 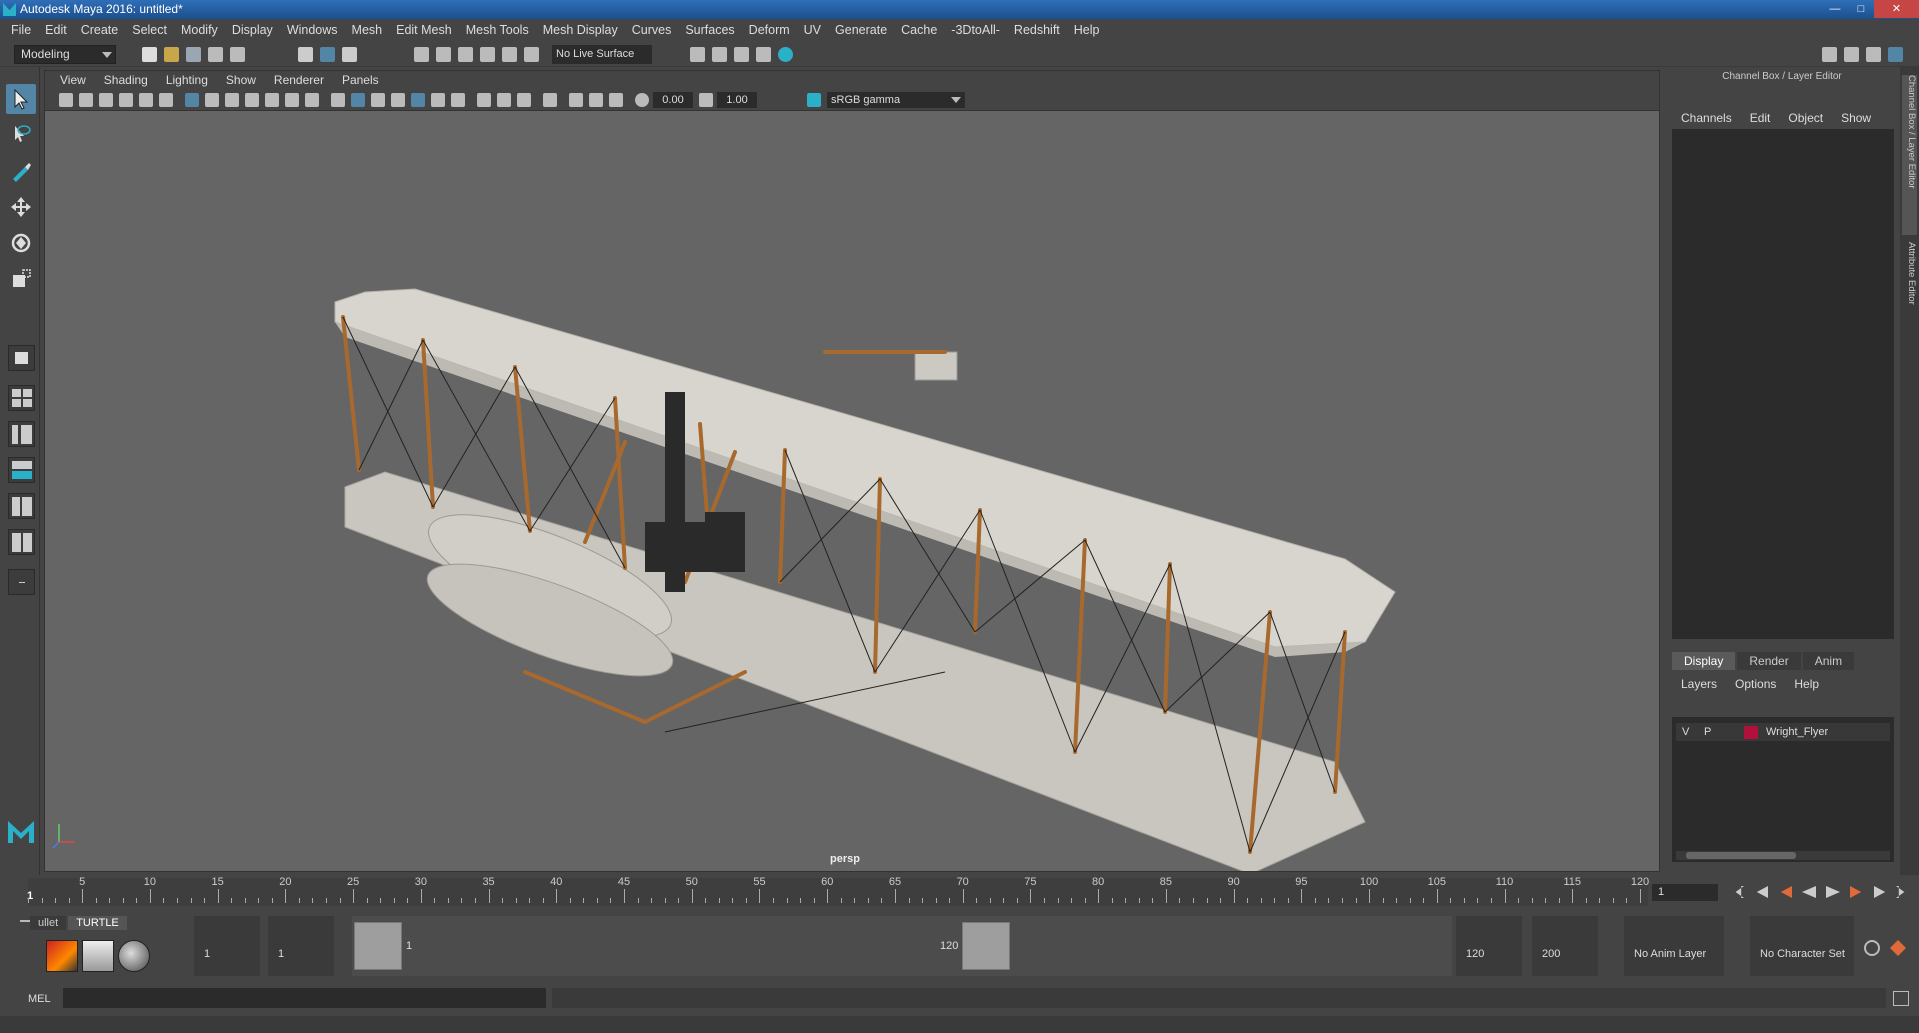 What do you see at coordinates (100, 30) in the screenshot?
I see `menu-create: Create` at bounding box center [100, 30].